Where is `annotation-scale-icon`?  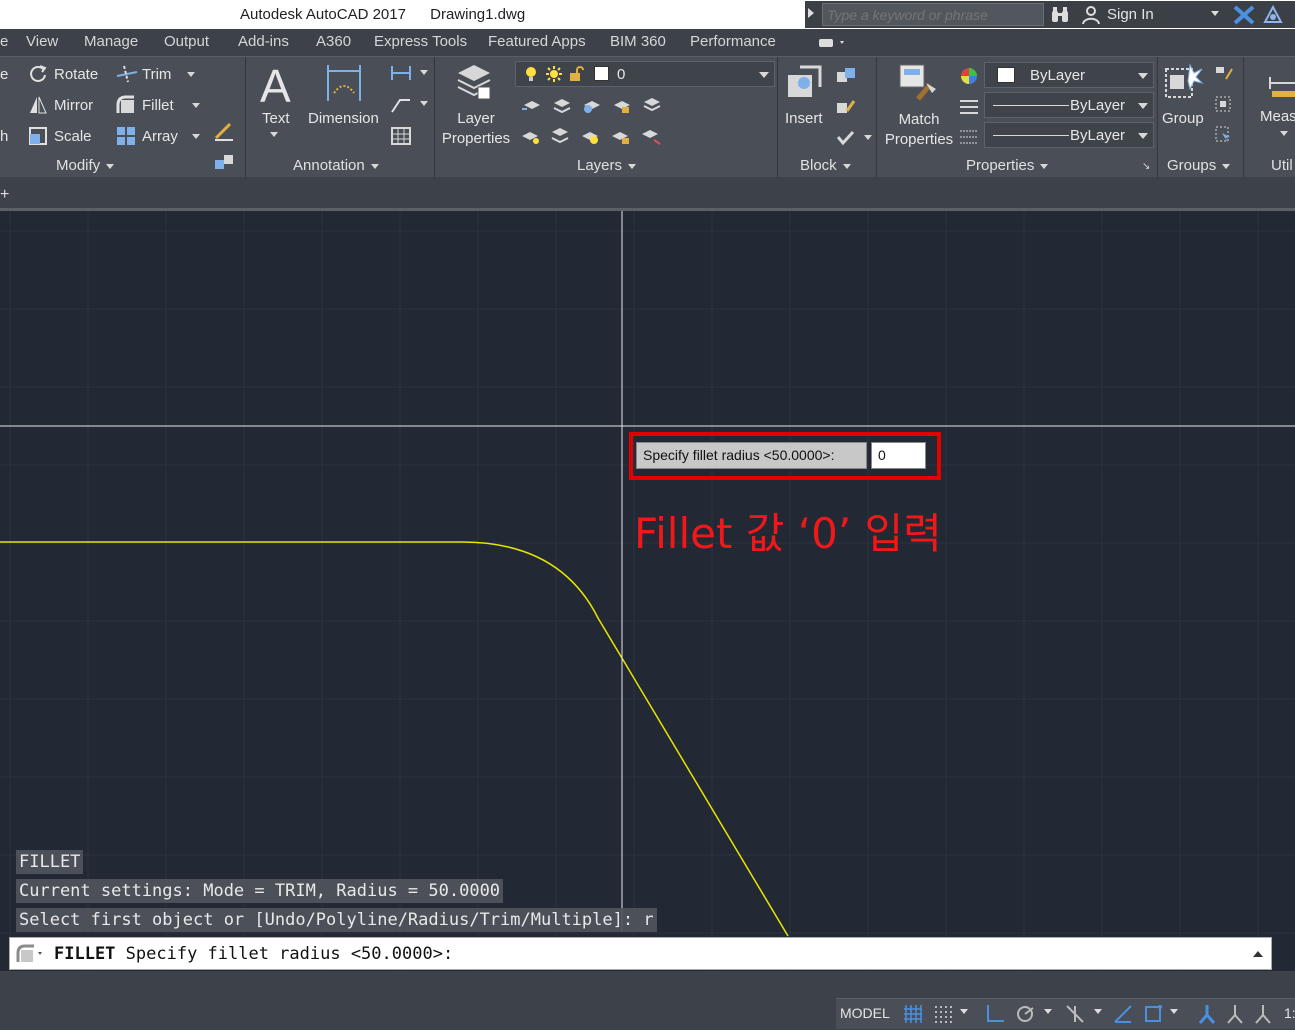 annotation-scale-icon is located at coordinates (1263, 1014).